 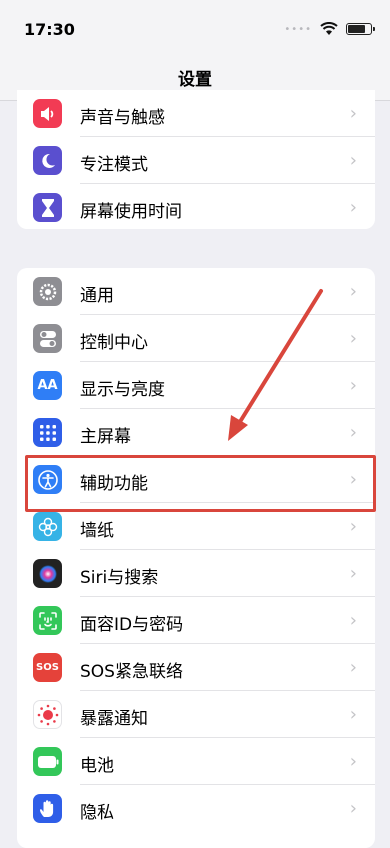 What do you see at coordinates (47, 526) in the screenshot?
I see `flower-icon` at bounding box center [47, 526].